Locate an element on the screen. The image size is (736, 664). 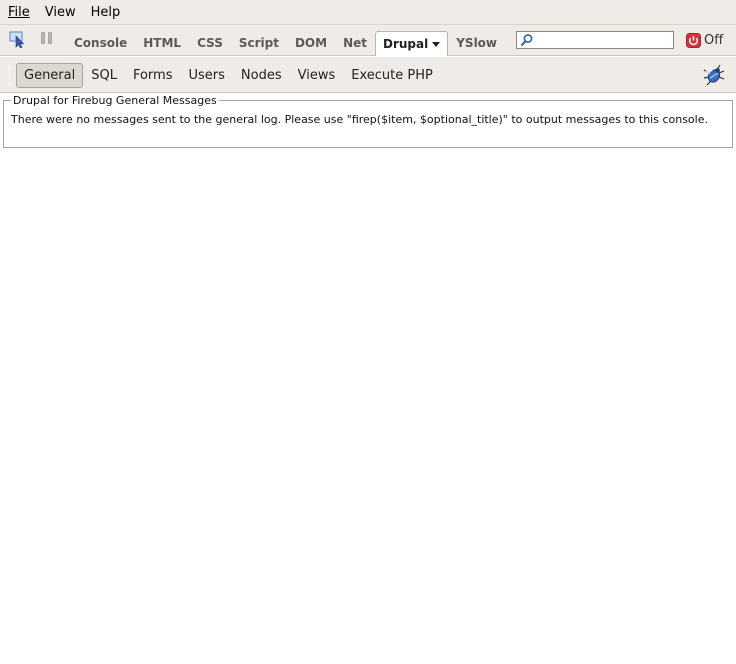
subtab-execute-php: Execute PHP is located at coordinates (392, 75).